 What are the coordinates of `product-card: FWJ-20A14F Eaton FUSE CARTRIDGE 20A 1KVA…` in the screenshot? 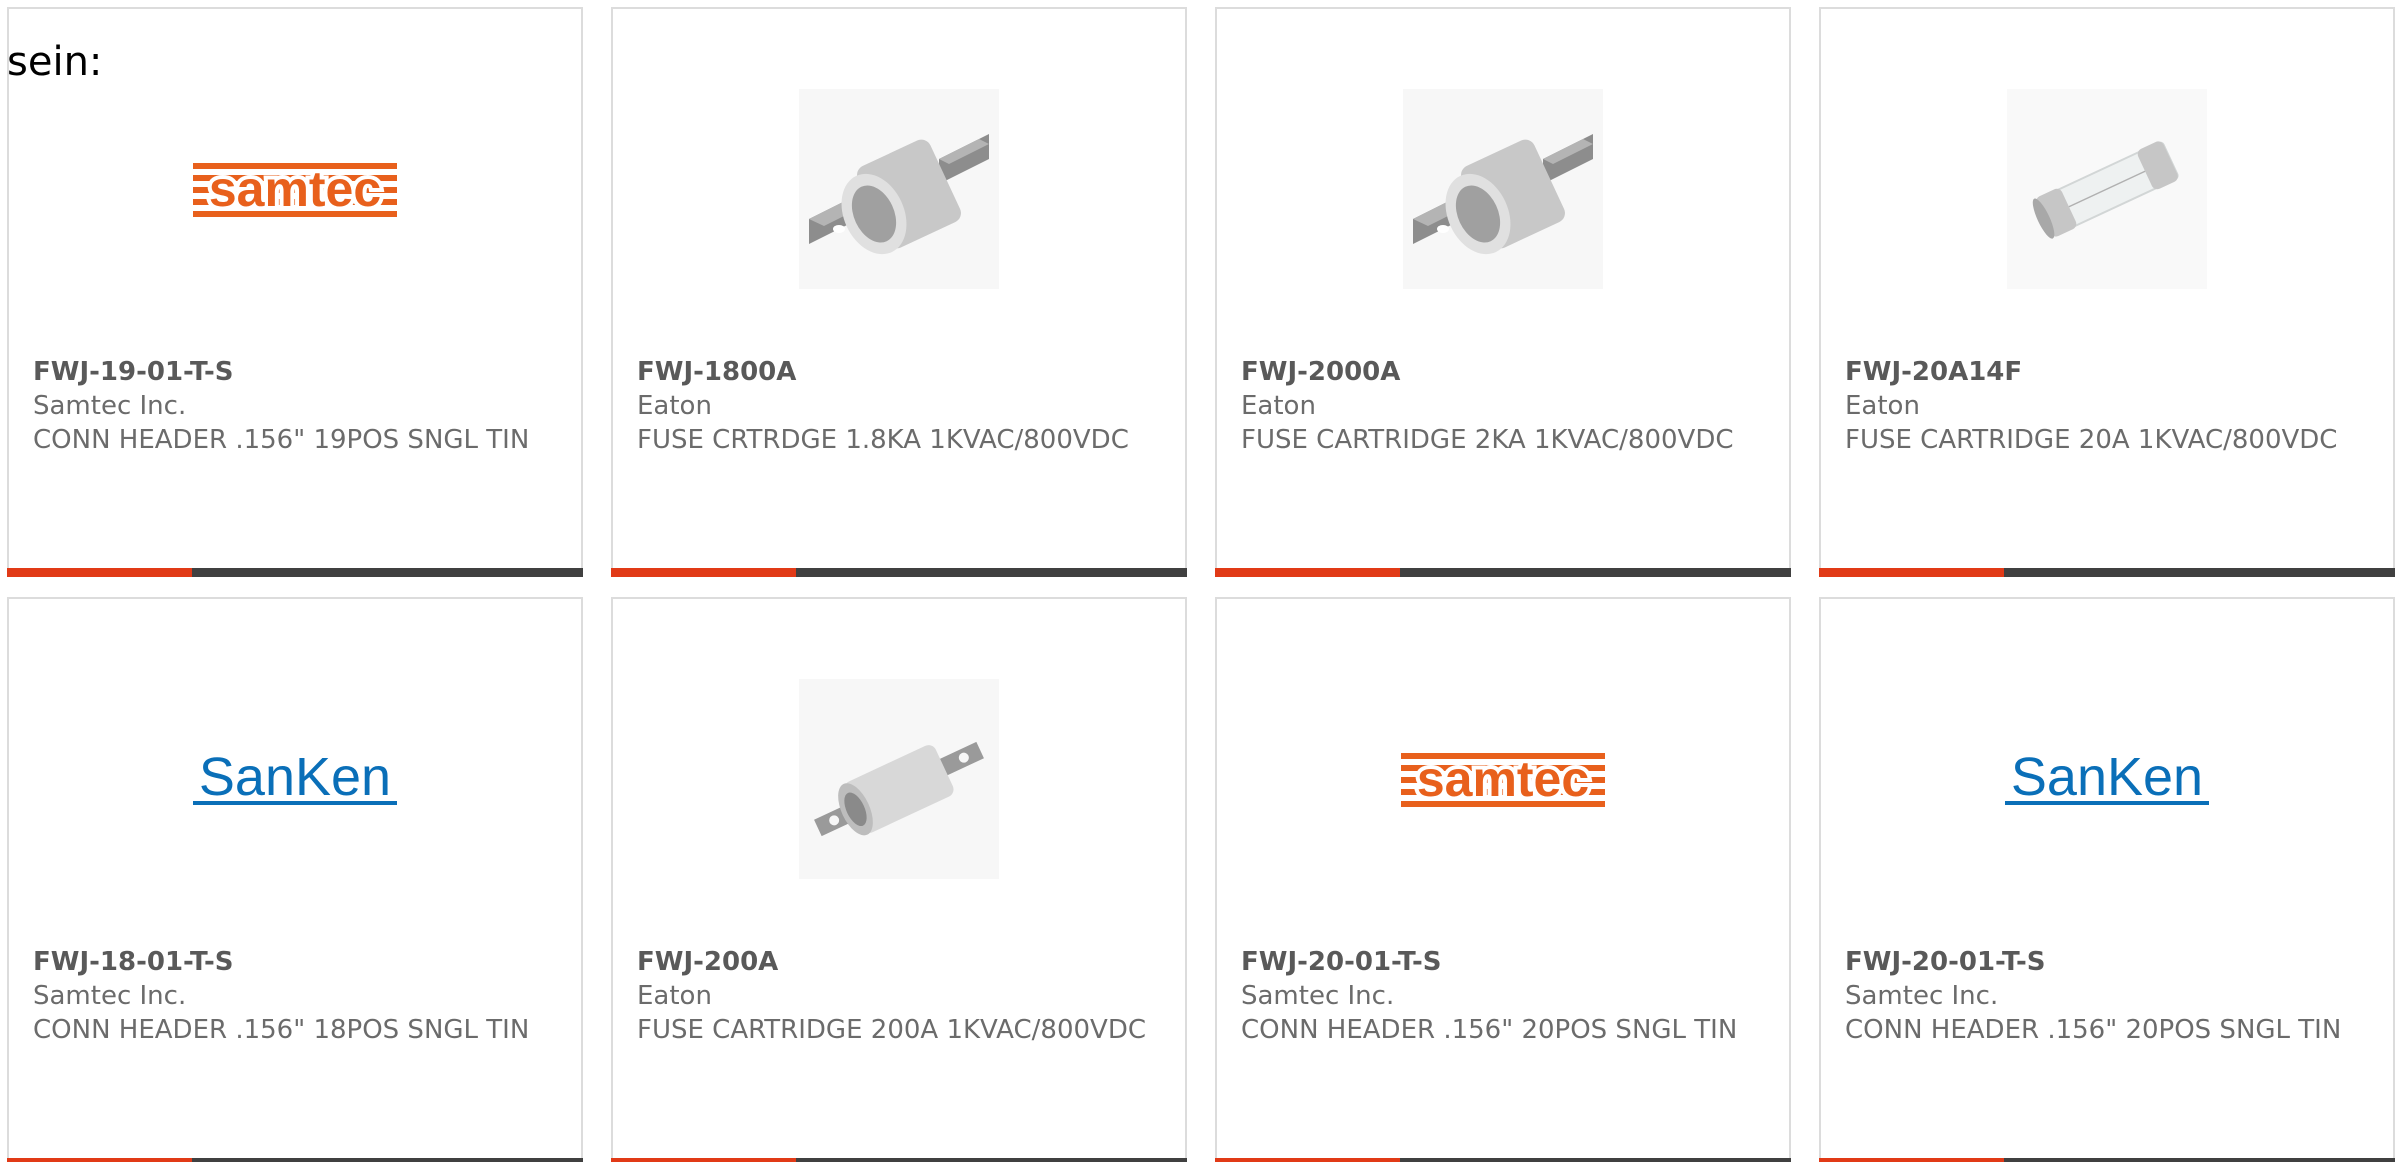 It's located at (2107, 292).